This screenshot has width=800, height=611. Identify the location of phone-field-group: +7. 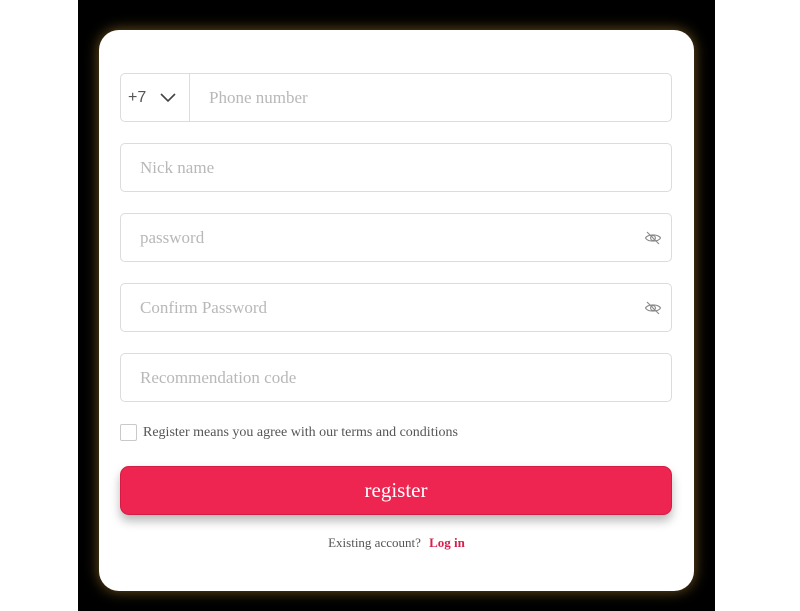
(396, 97).